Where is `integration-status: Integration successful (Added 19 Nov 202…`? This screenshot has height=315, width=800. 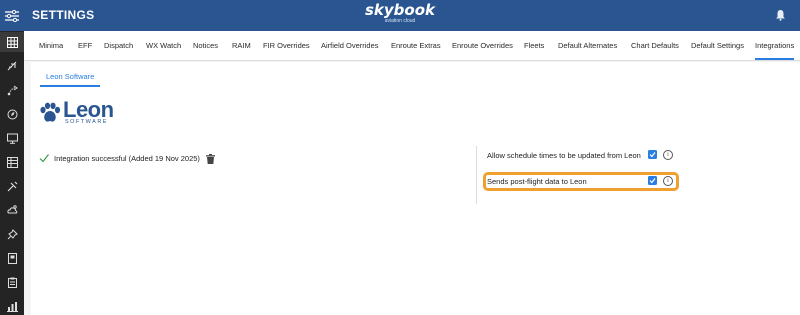
integration-status: Integration successful (Added 19 Nov 202… is located at coordinates (119, 158).